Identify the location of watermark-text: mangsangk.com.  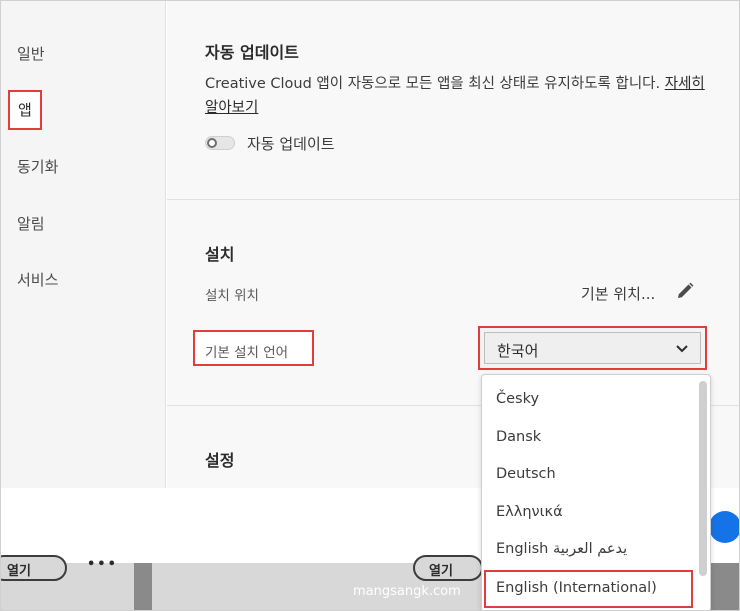
(407, 591).